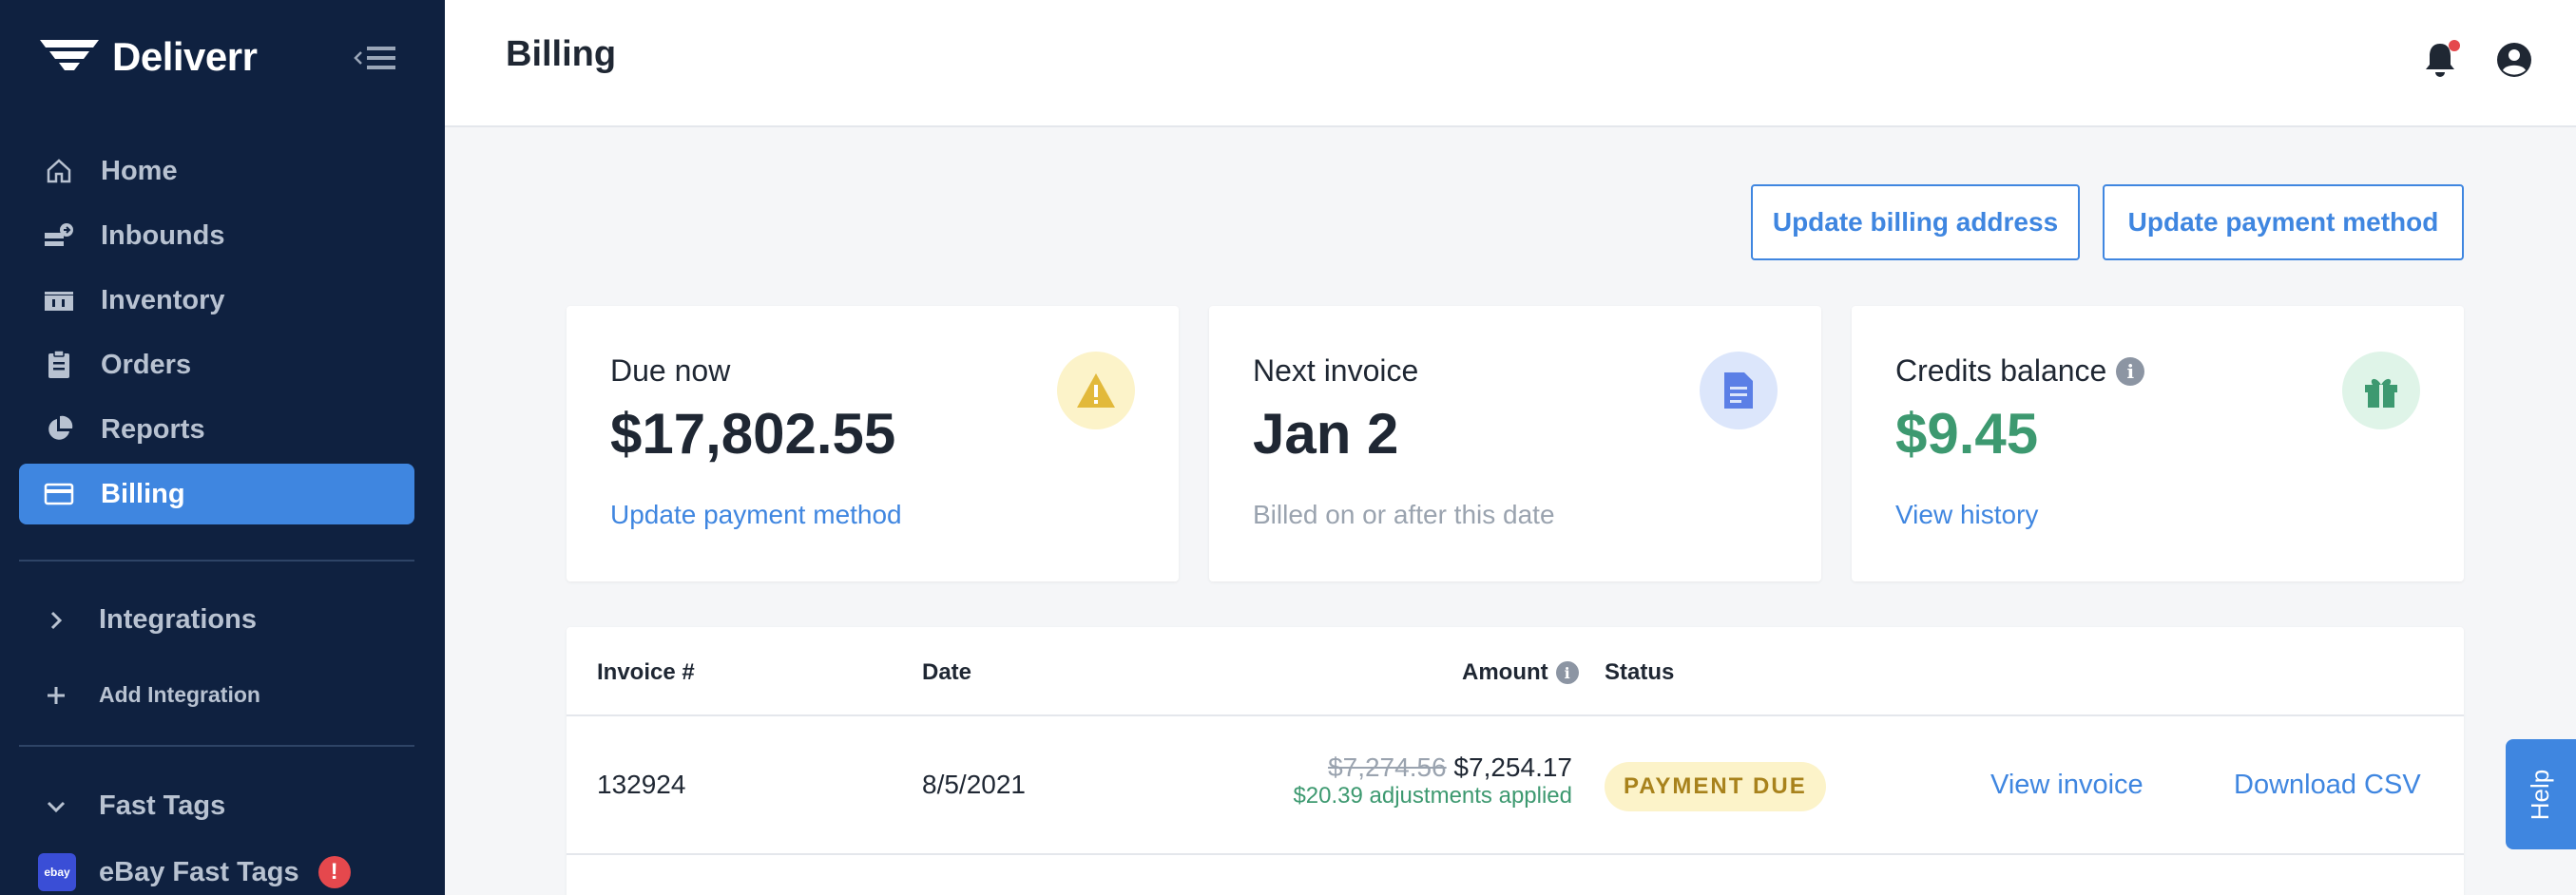  Describe the element at coordinates (59, 300) in the screenshot. I see `inventory-icon` at that location.